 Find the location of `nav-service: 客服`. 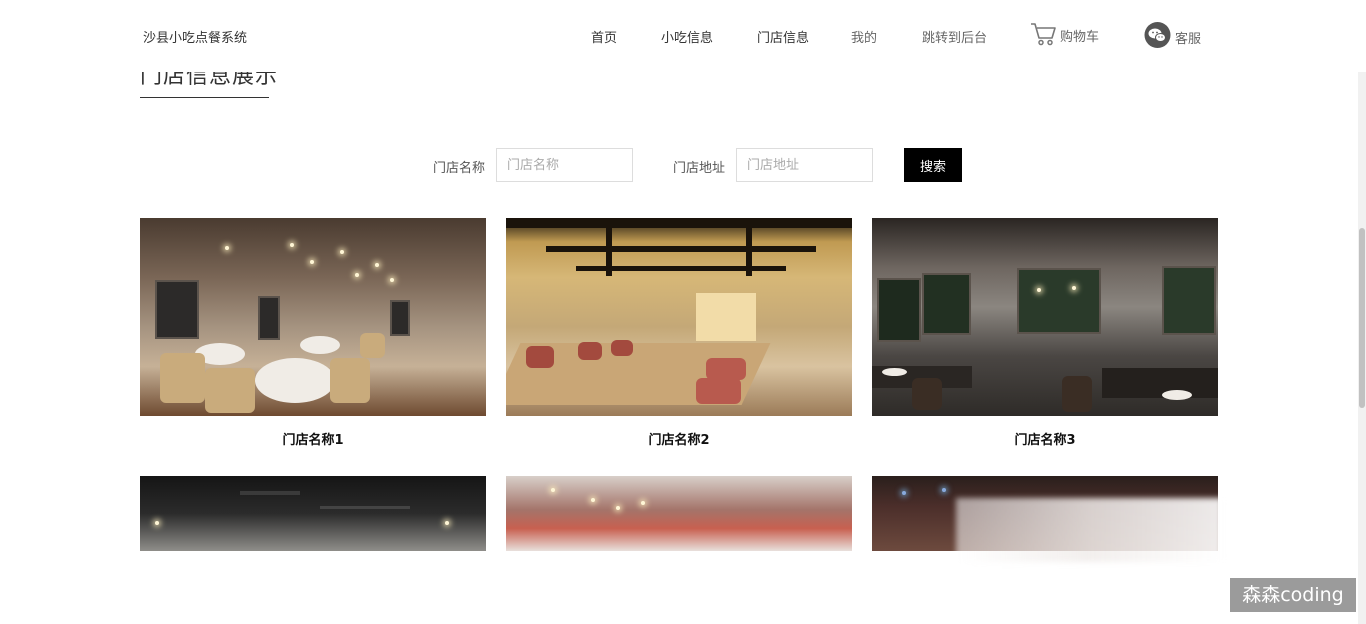

nav-service: 客服 is located at coordinates (1172, 35).